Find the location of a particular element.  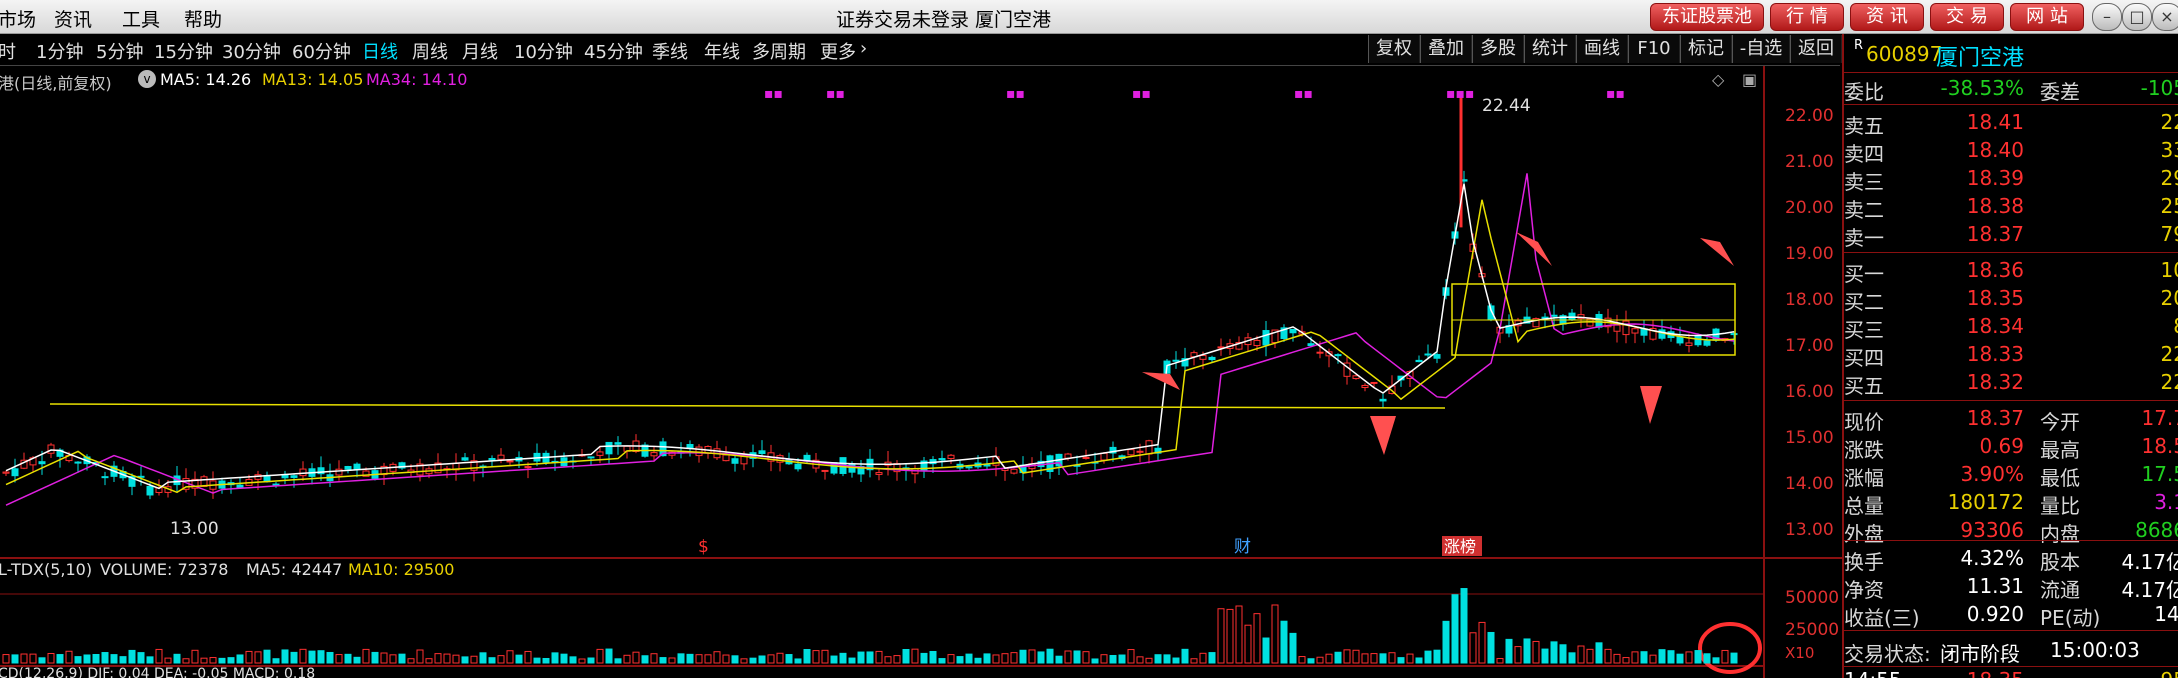

tab-yearly: 年线 is located at coordinates (722, 51).